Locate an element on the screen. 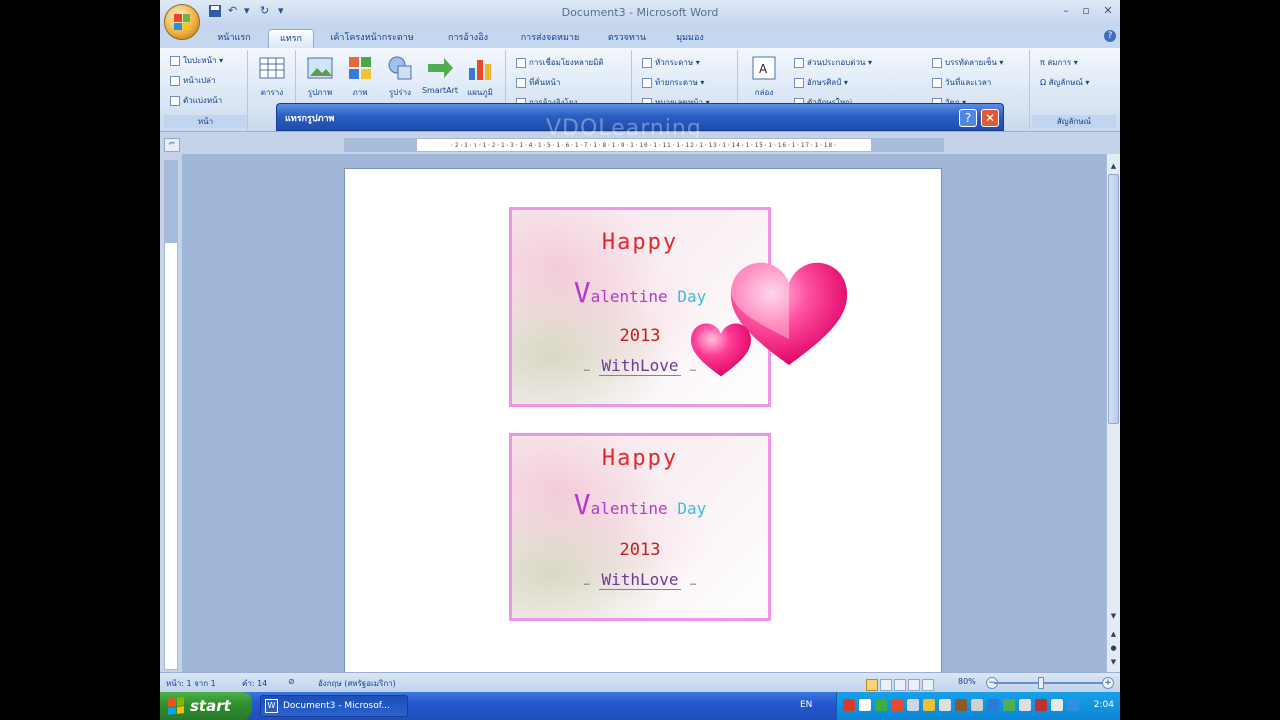 The height and width of the screenshot is (720, 1280). title-bar: ↶ ▾ ↻ ▾ Document3 - Microsoft Word – ▫ ✕ is located at coordinates (640, 13).